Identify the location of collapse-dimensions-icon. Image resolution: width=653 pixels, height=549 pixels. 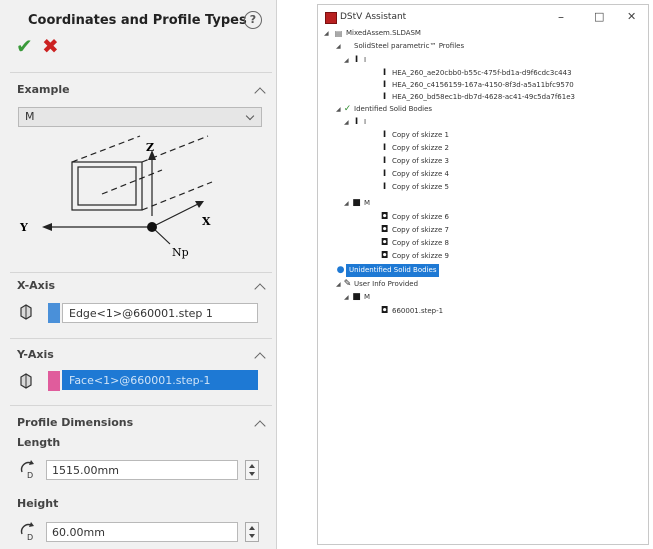
(260, 426).